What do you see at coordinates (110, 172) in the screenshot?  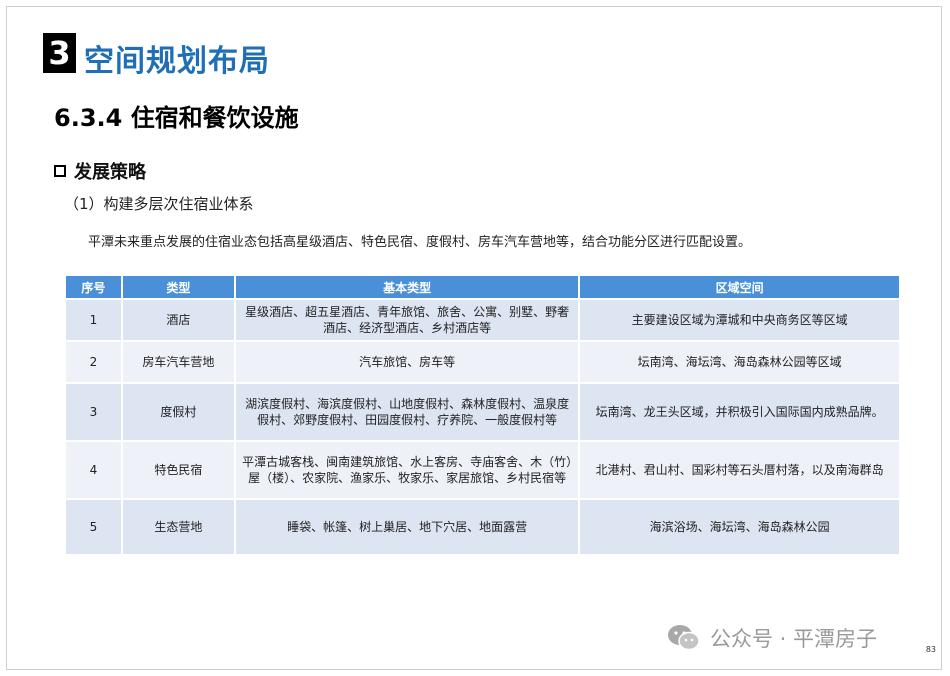 I see `strategy-label: 发展策略` at bounding box center [110, 172].